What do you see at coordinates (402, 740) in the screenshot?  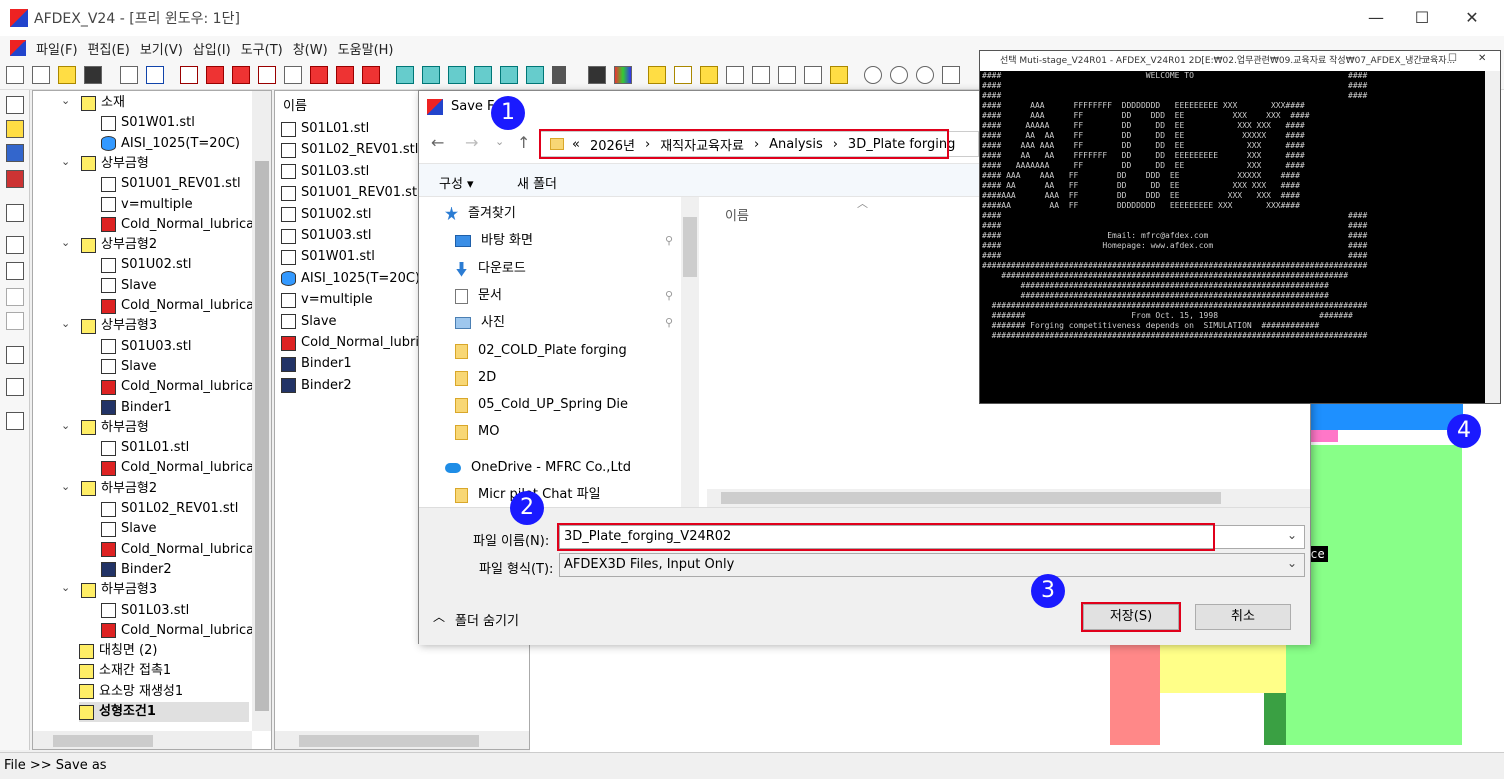 I see `list-hscrollbar` at bounding box center [402, 740].